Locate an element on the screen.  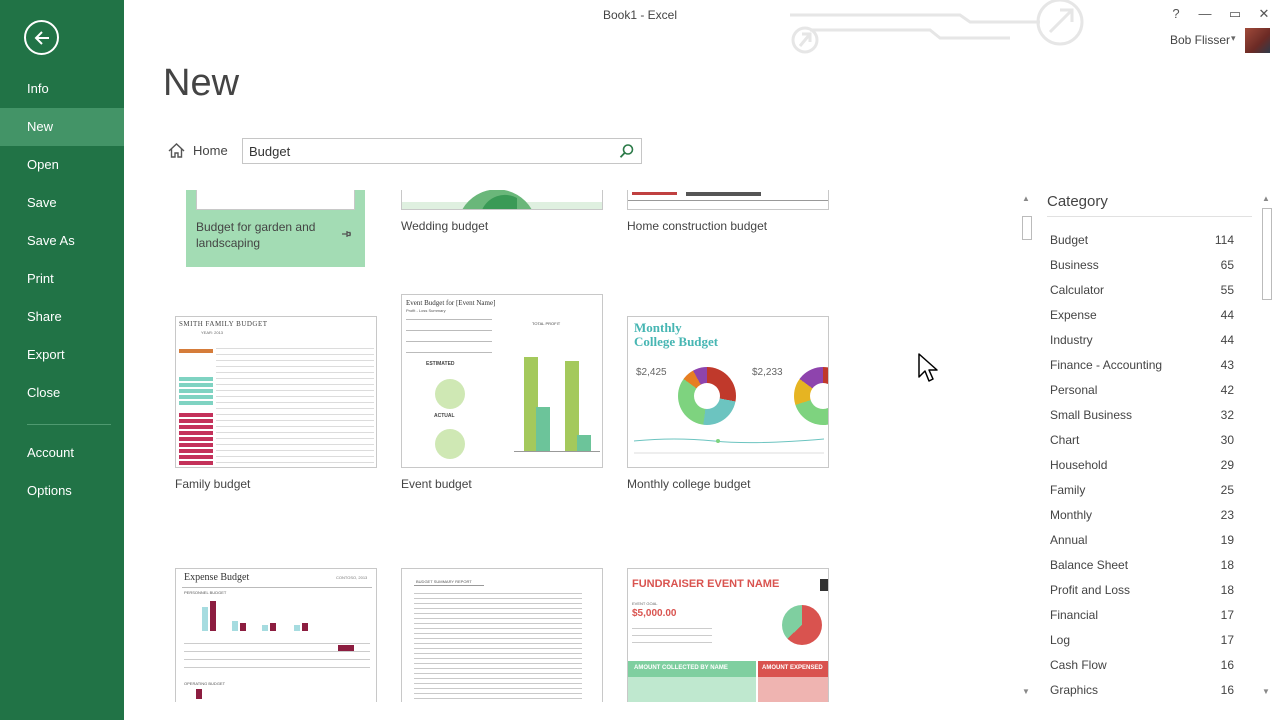
category-name: Monthly is located at coordinates (1071, 515).